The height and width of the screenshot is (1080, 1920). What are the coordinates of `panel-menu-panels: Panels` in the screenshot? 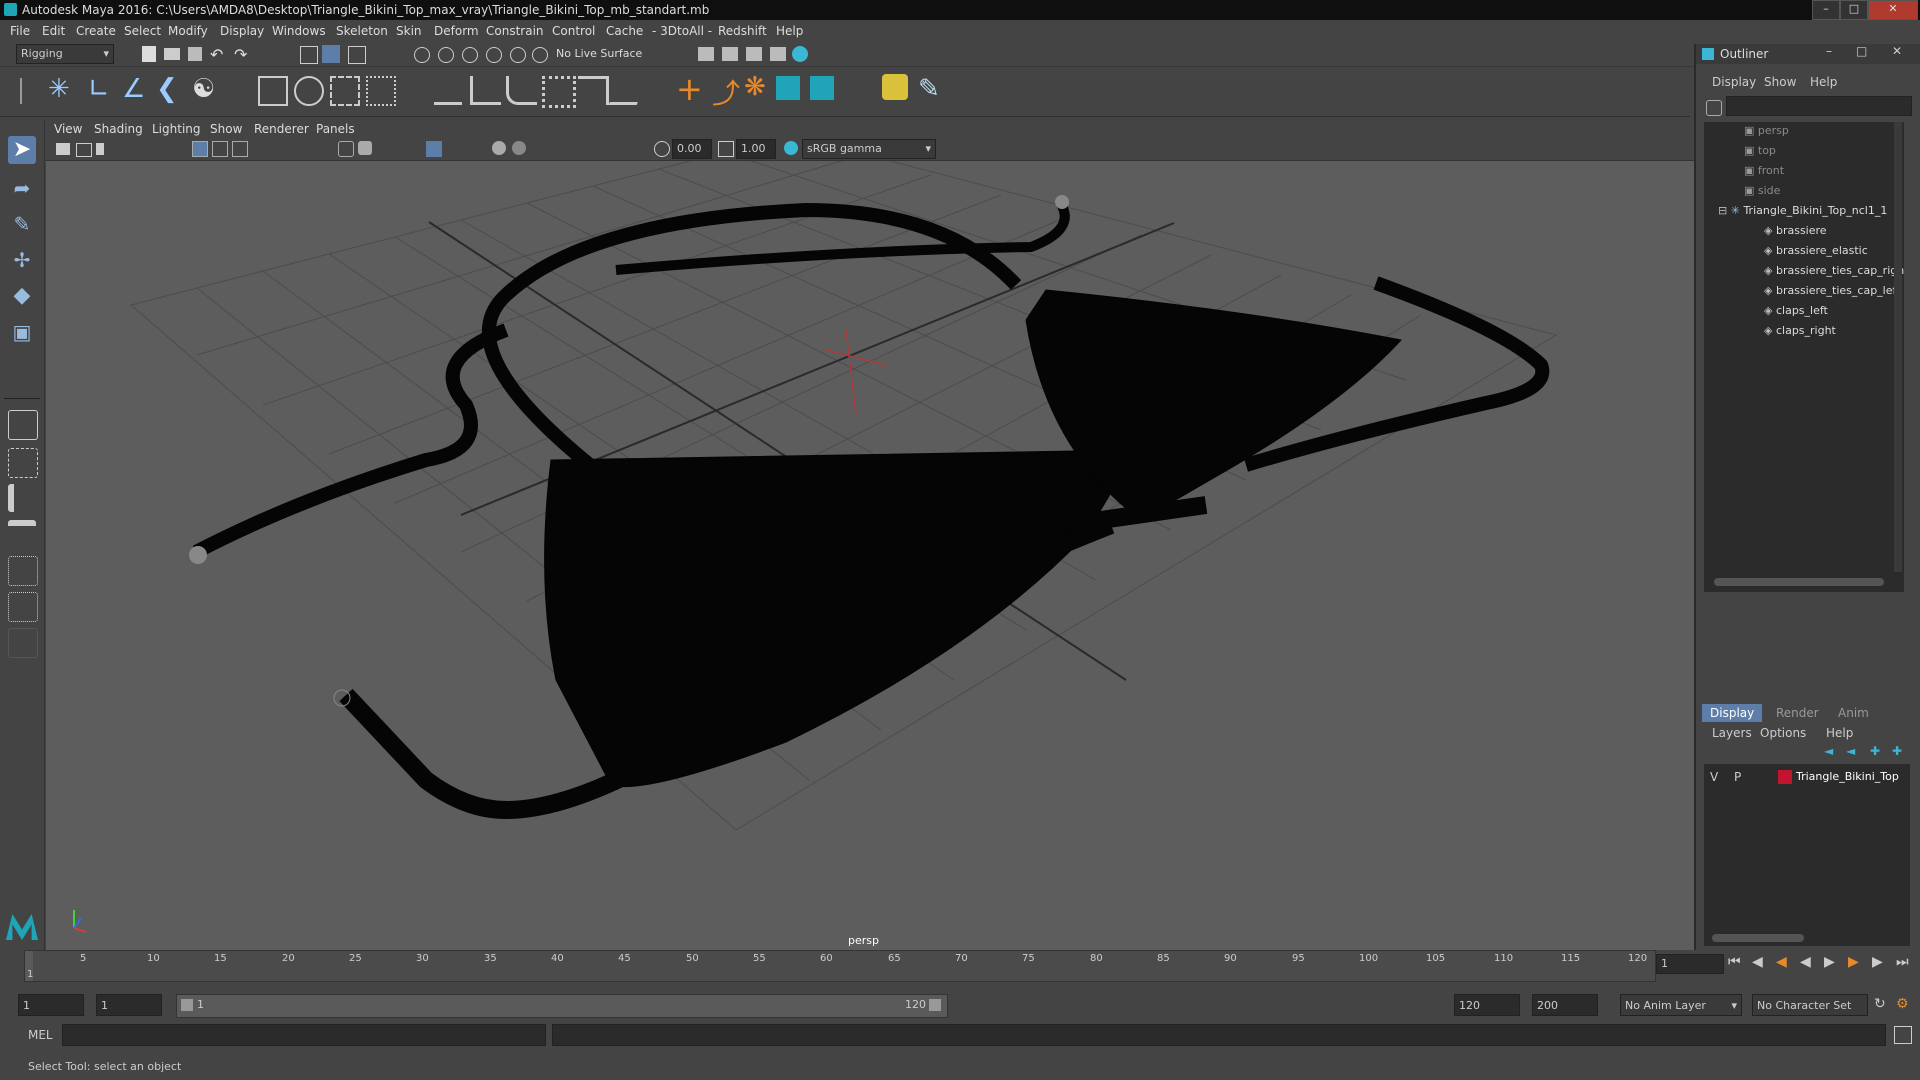 It's located at (335, 129).